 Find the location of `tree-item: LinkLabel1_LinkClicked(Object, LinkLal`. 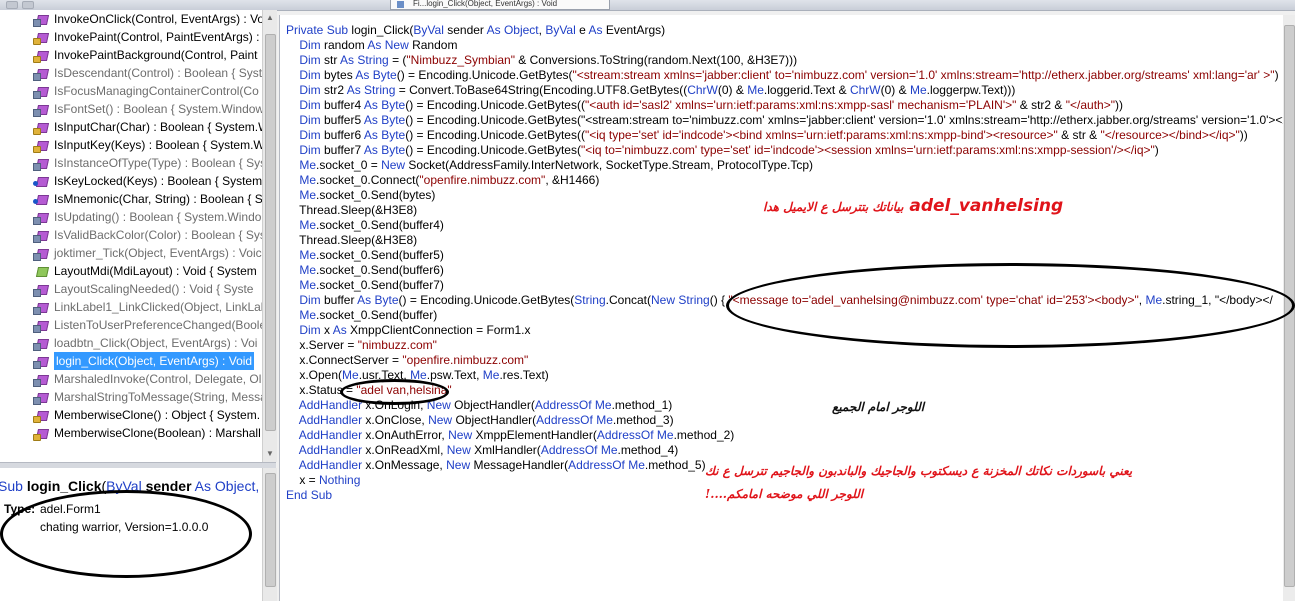

tree-item: LinkLabel1_LinkClicked(Object, LinkLal is located at coordinates (131, 307).